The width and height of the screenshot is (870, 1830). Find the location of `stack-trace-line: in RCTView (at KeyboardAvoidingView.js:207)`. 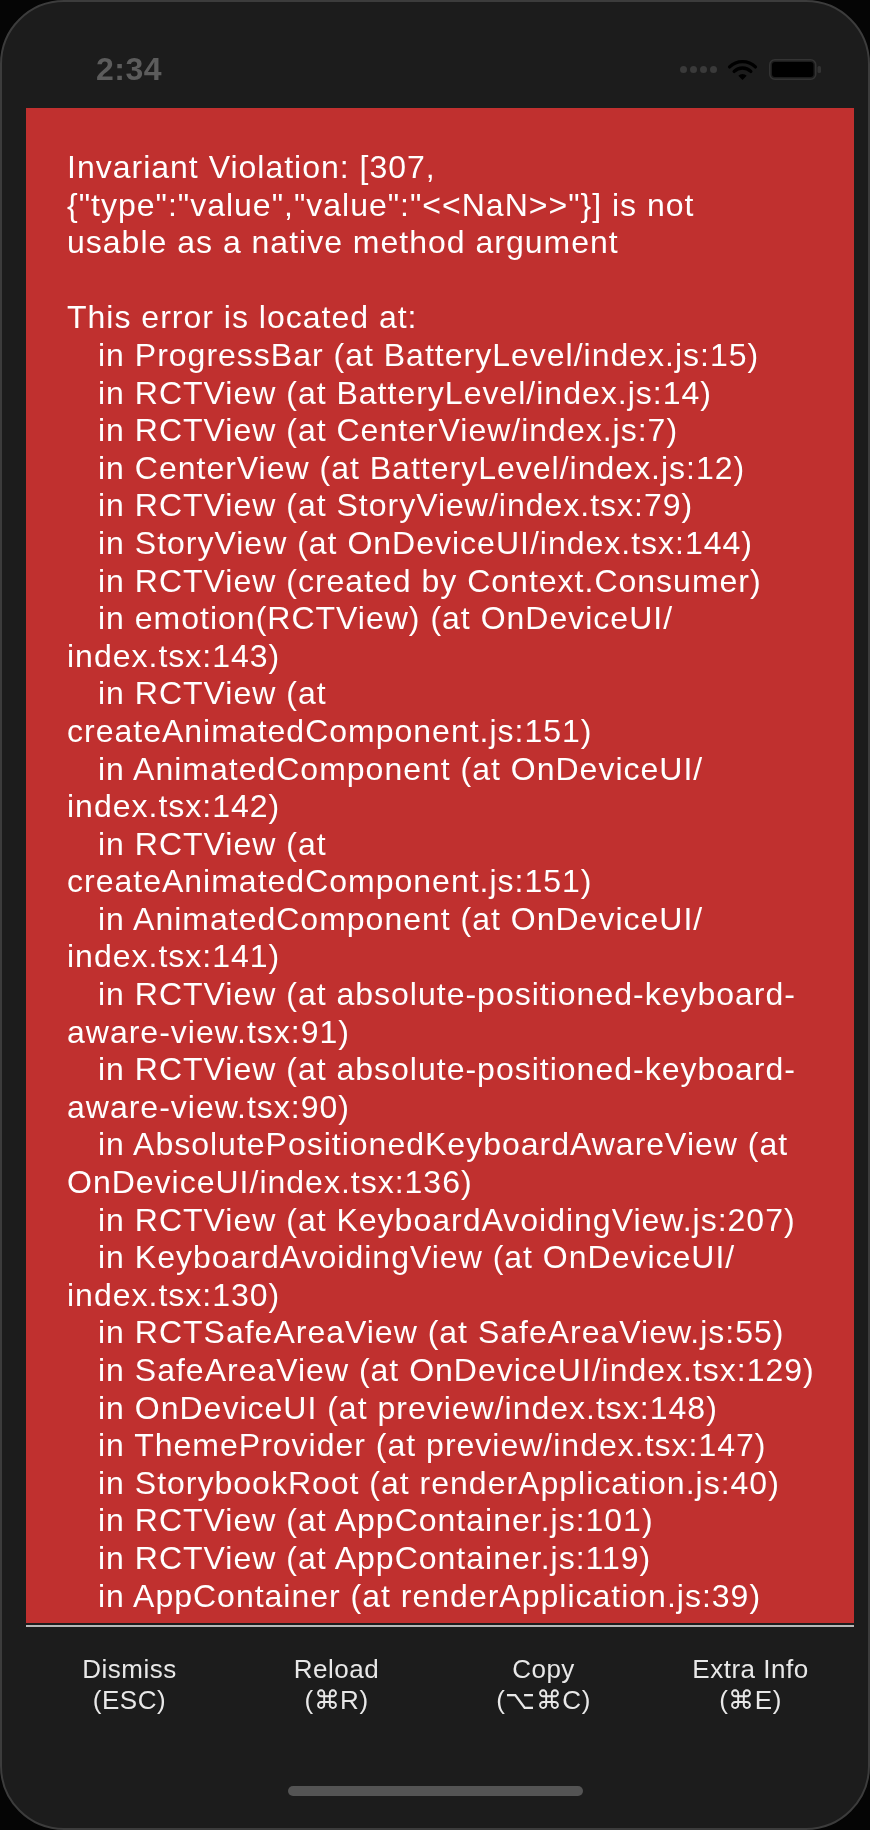

stack-trace-line: in RCTView (at KeyboardAvoidingView.js:207) is located at coordinates (446, 1220).